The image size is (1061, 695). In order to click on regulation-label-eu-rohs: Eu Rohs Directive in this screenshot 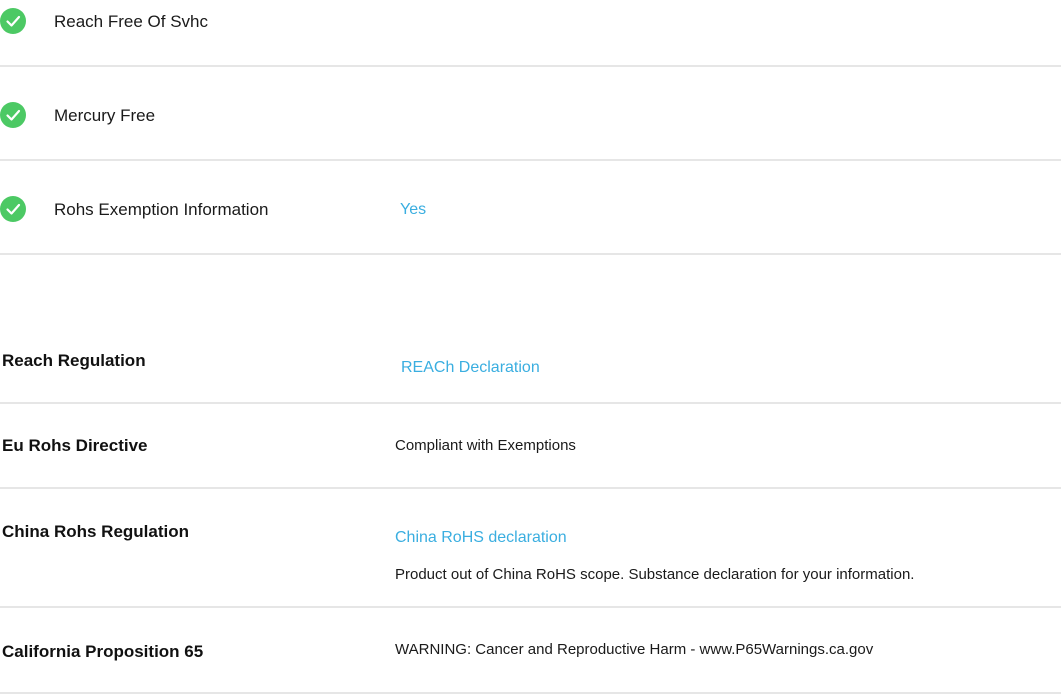, I will do `click(75, 445)`.